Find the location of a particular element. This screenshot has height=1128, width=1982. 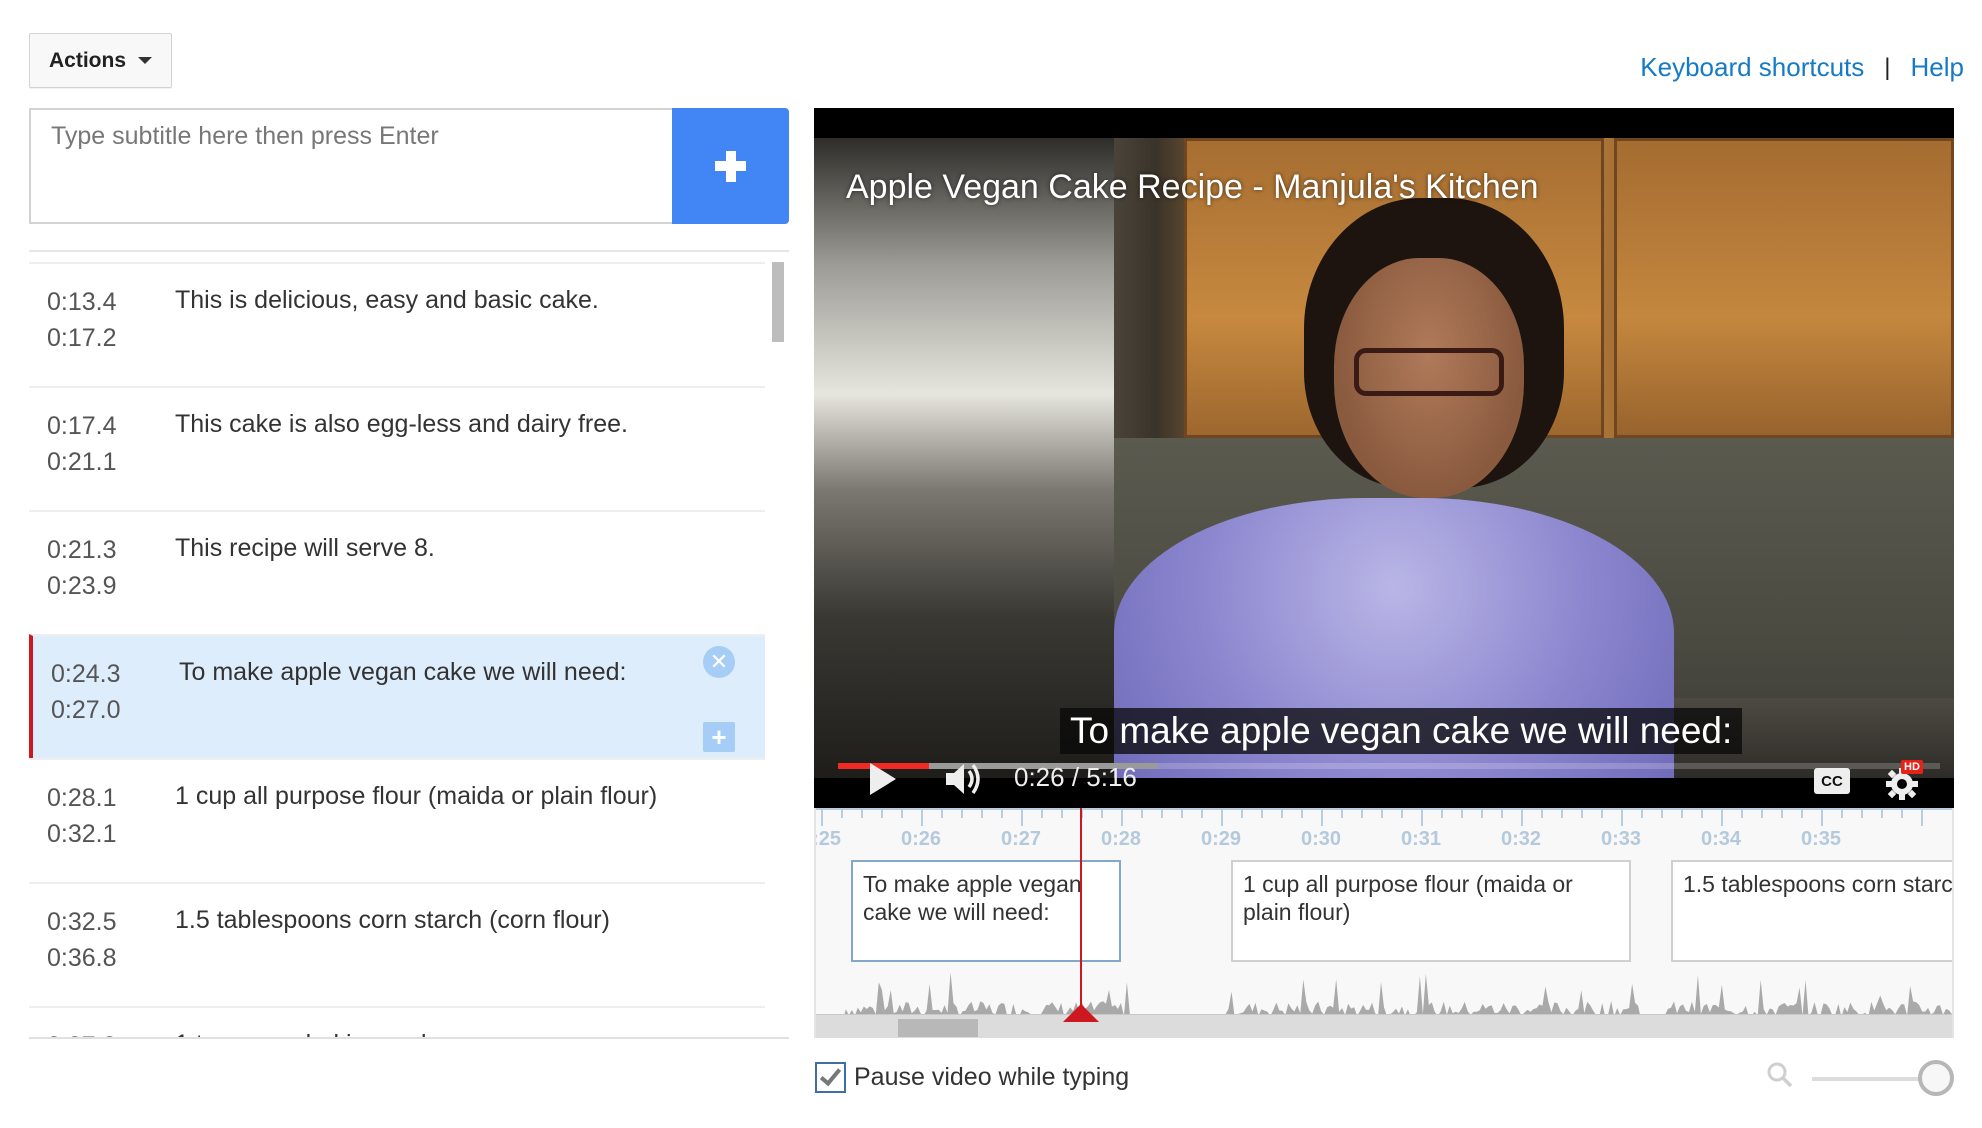

subtitle-times: 0:32.5 0:36.8 is located at coordinates (82, 940).